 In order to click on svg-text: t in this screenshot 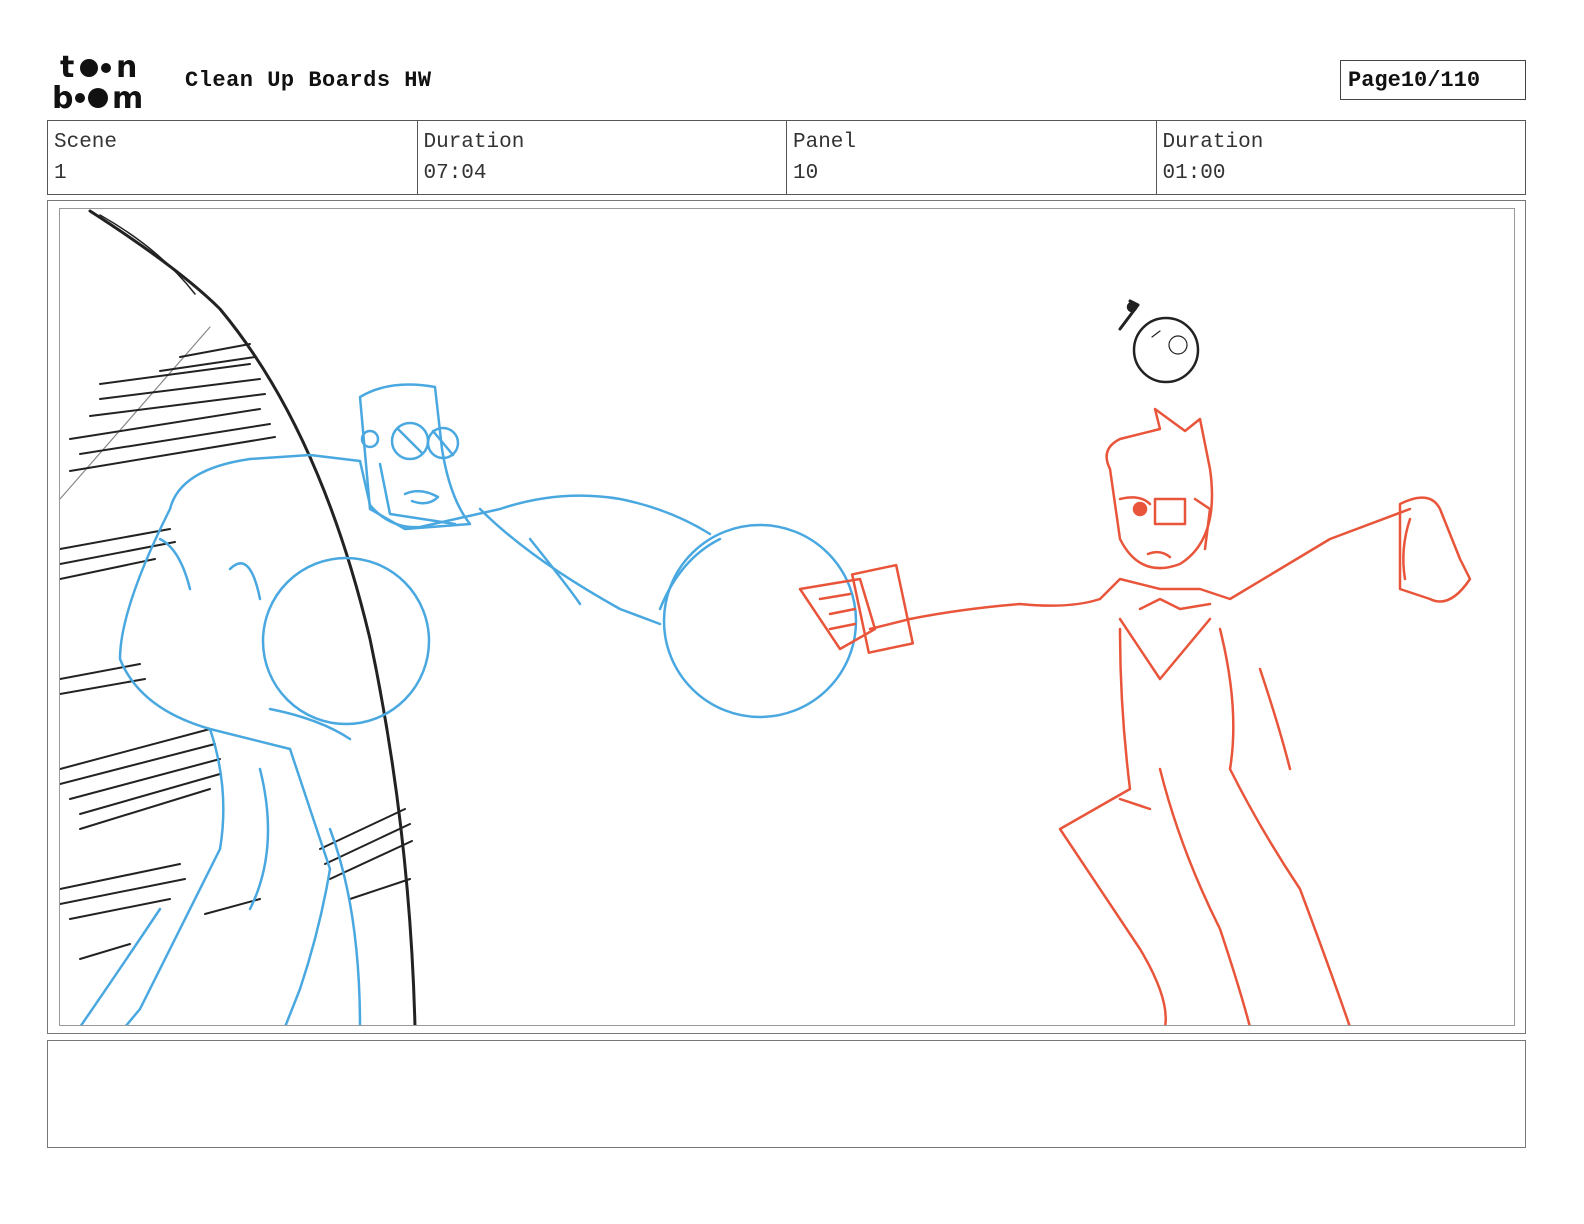, I will do `click(67, 67)`.